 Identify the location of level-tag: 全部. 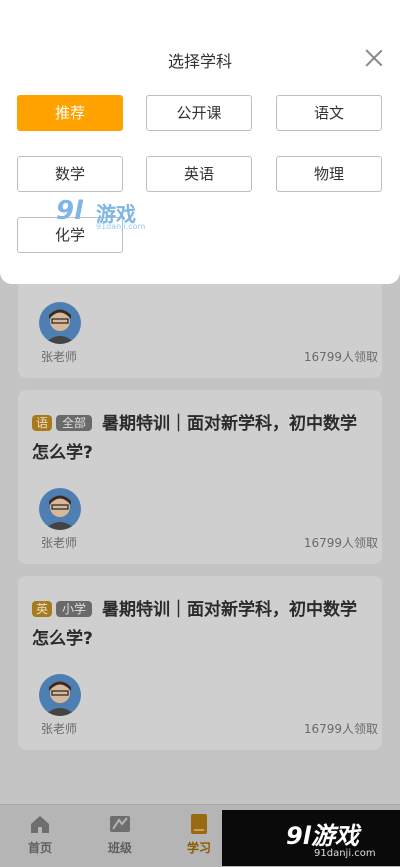
(74, 423).